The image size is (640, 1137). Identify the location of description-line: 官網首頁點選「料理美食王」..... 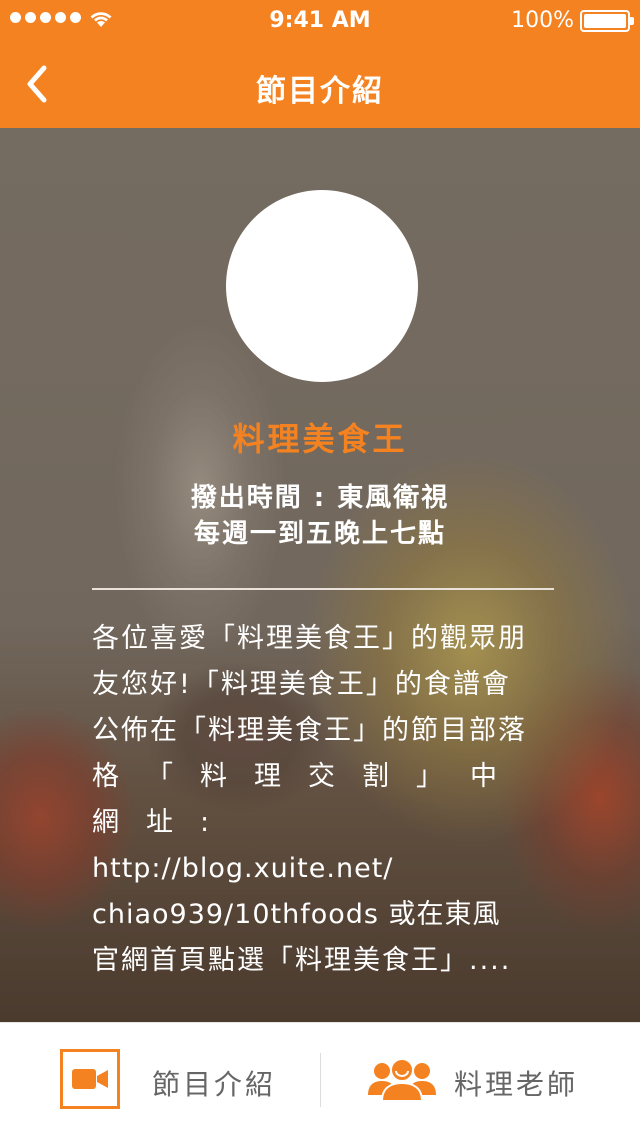
(302, 960).